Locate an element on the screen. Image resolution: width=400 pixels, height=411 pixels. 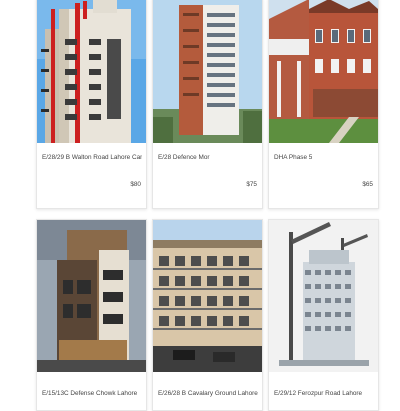
listing-card-defence-mor: E/28 Defence Mor $75 is located at coordinates (207, 104).